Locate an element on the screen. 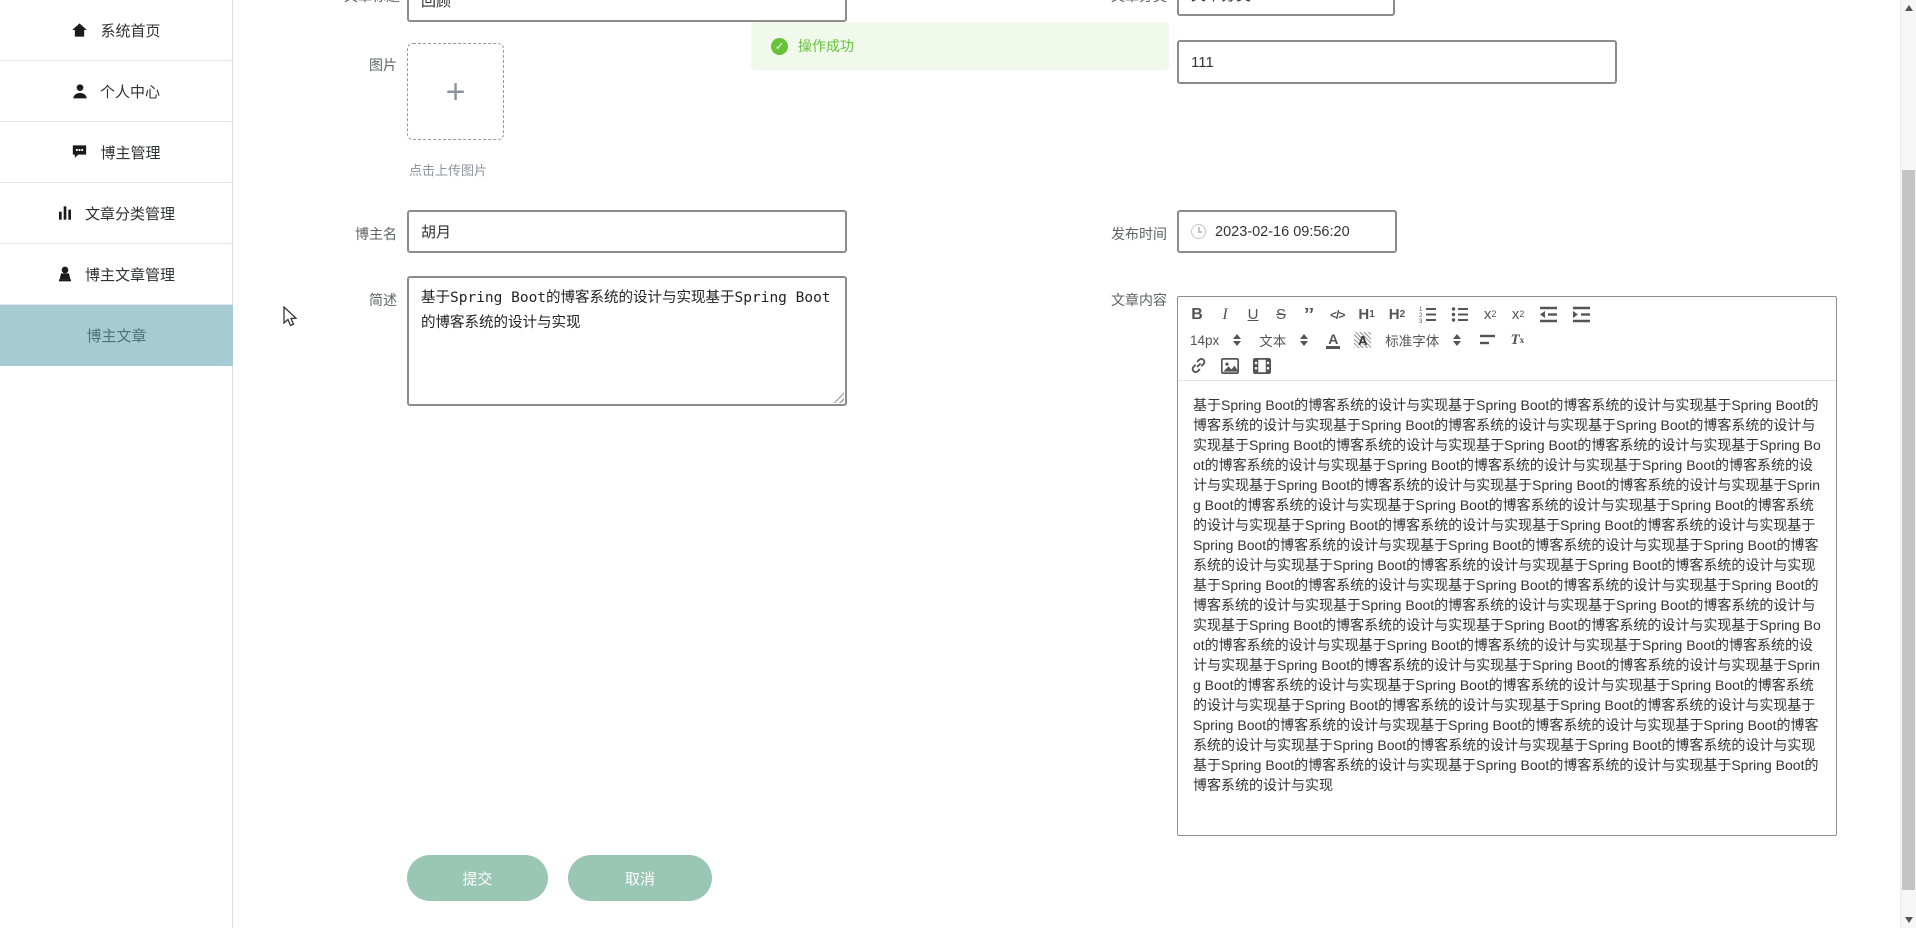 This screenshot has width=1916, height=928. title-input: 回顾 is located at coordinates (627, 11).